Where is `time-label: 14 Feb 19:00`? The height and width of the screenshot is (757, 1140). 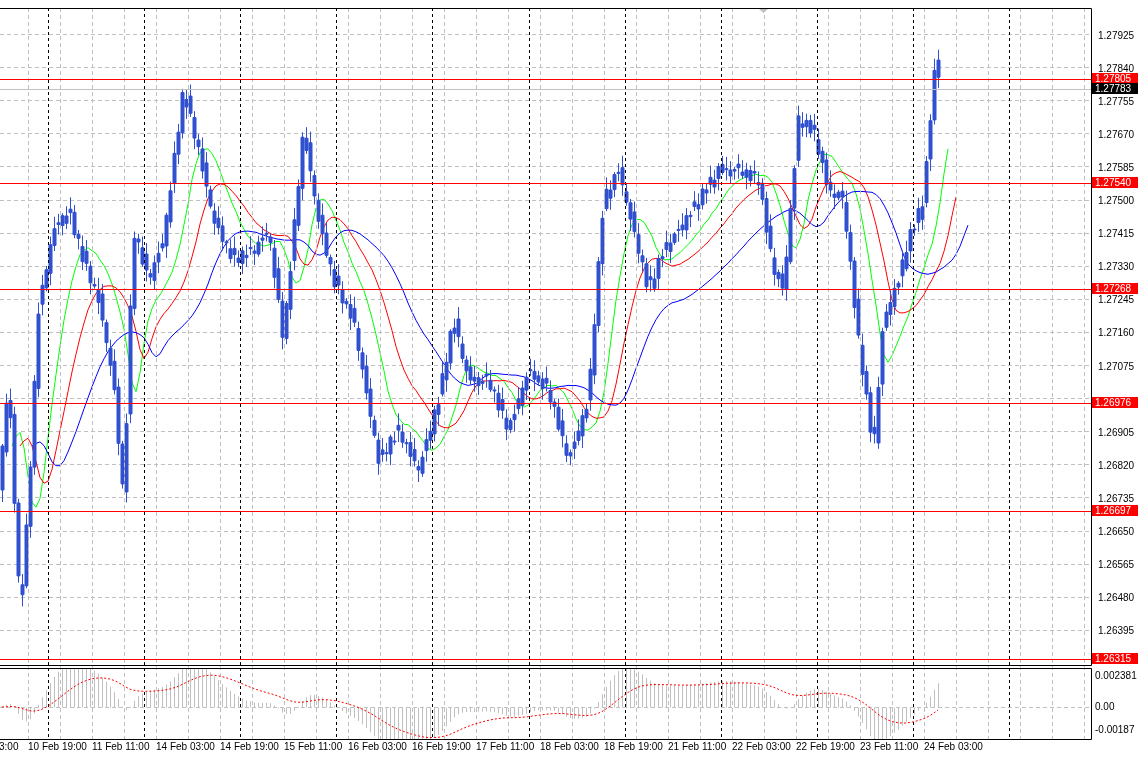 time-label: 14 Feb 19:00 is located at coordinates (249, 746).